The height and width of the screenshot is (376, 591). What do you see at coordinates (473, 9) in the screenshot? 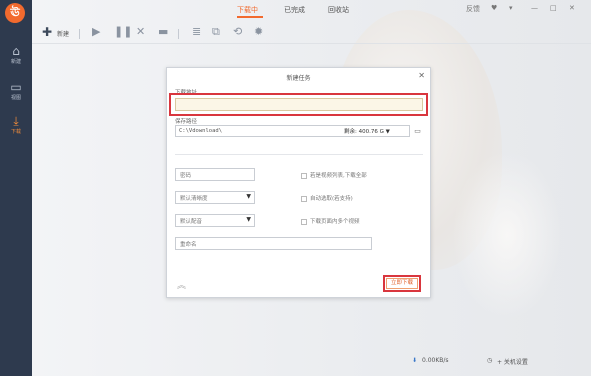
I see `feedback-link: 反馈` at bounding box center [473, 9].